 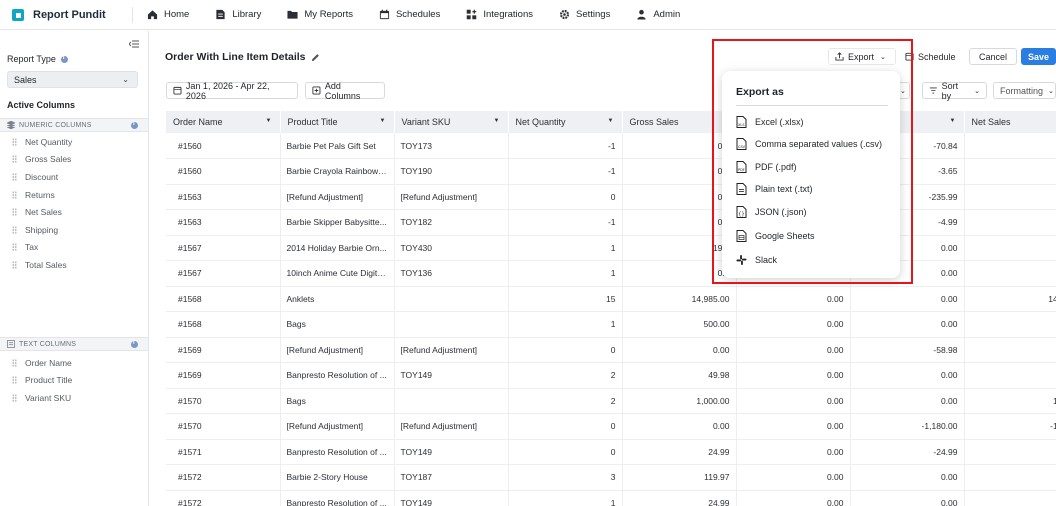 I want to click on column-header: Variant SKU ▼, so click(x=451, y=122).